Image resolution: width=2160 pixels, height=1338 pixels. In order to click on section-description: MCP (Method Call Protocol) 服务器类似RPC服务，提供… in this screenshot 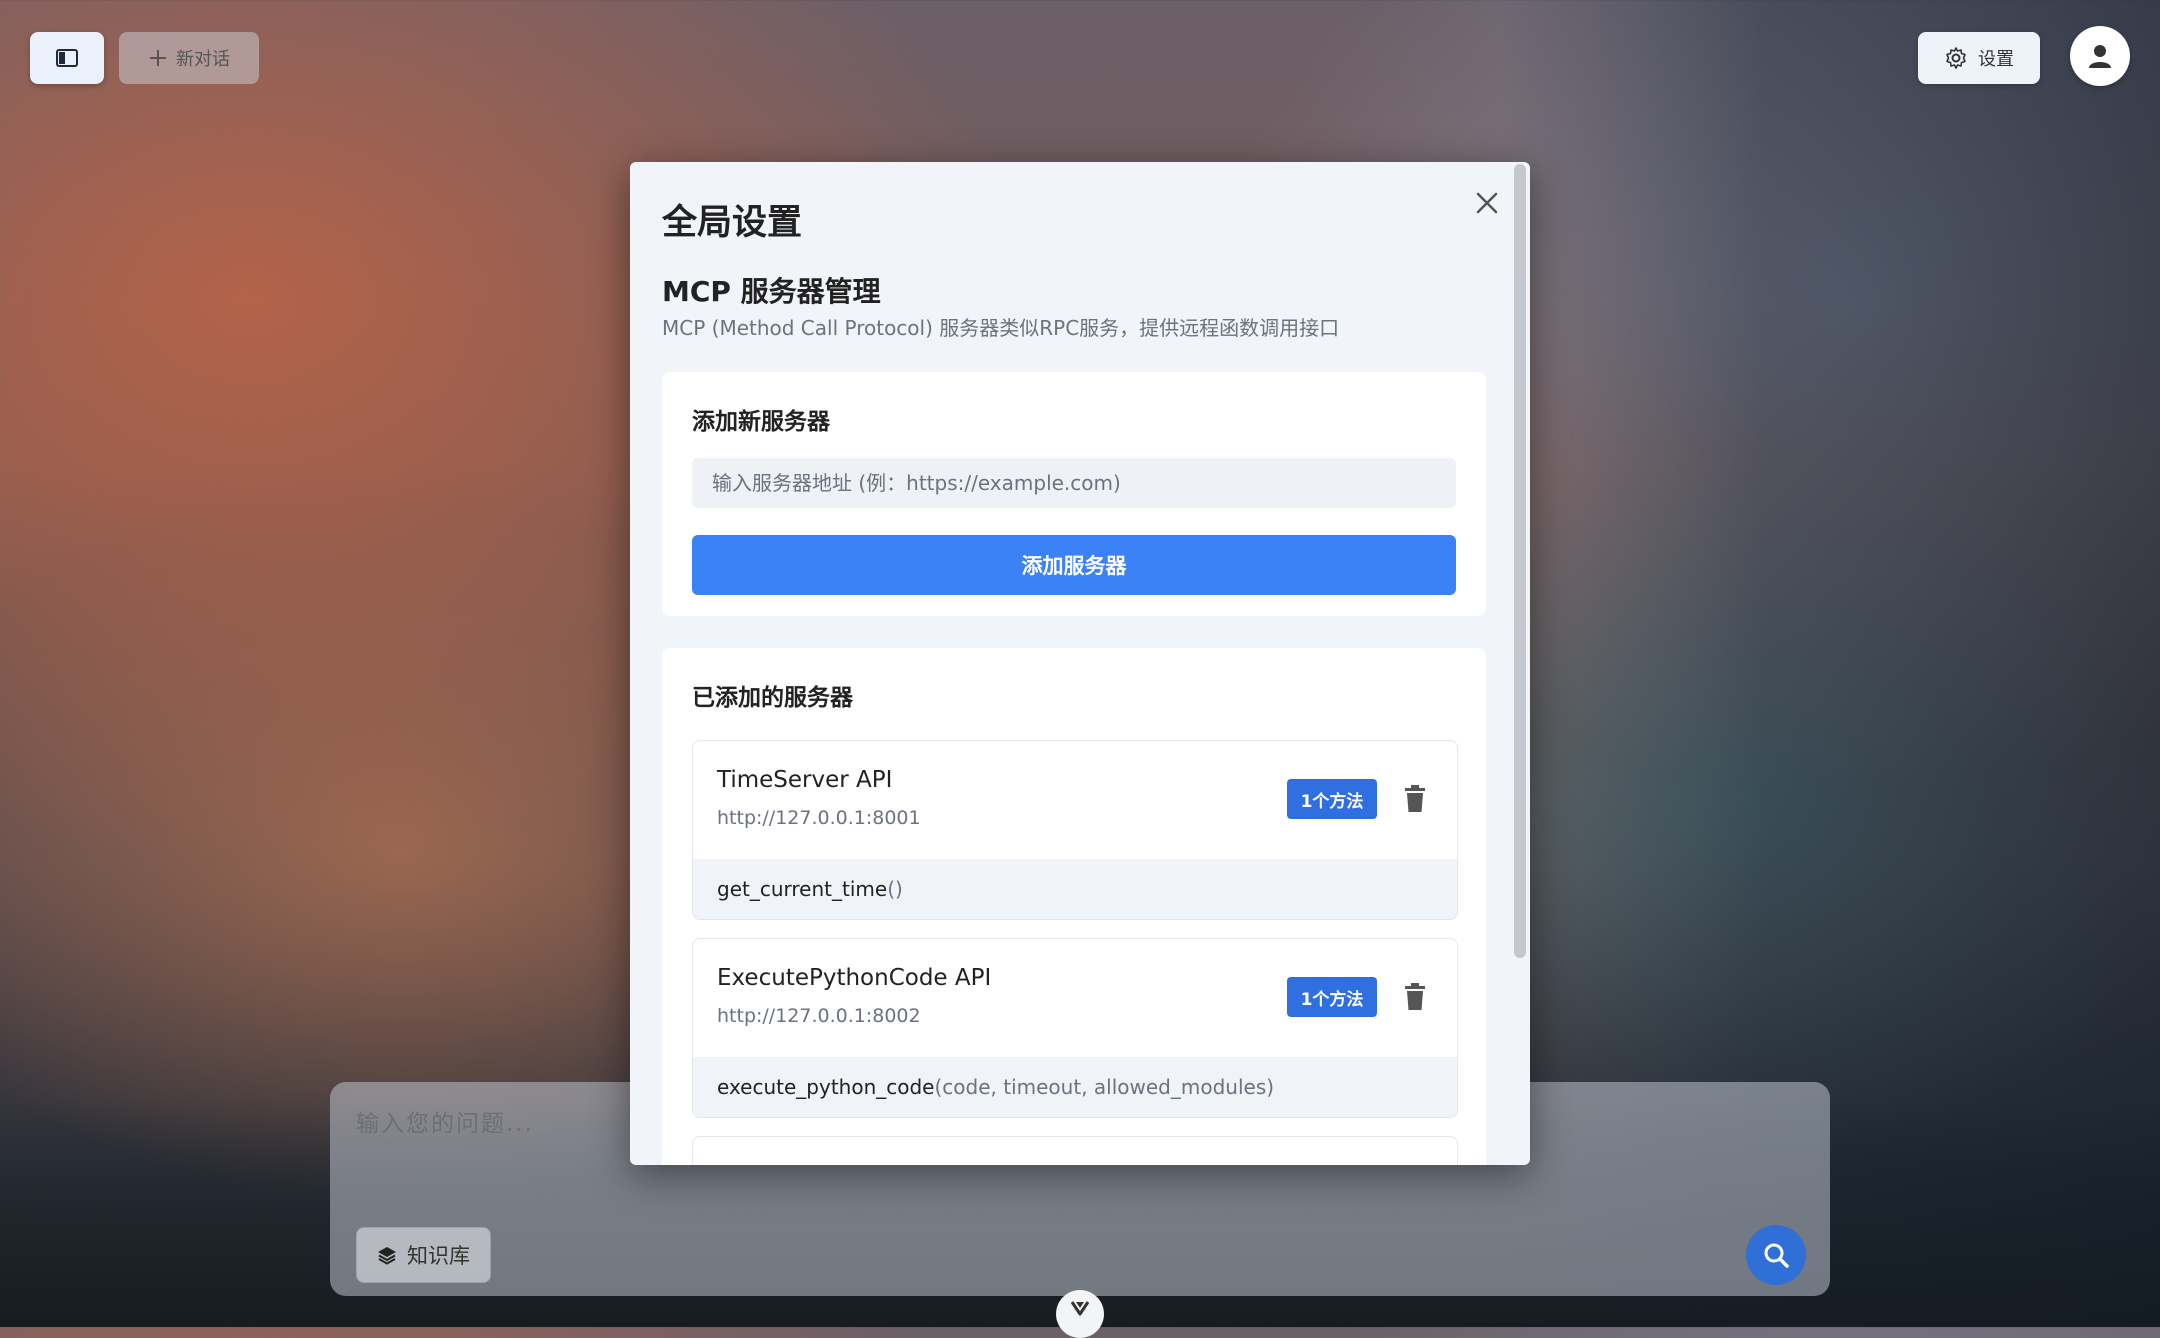, I will do `click(1001, 328)`.